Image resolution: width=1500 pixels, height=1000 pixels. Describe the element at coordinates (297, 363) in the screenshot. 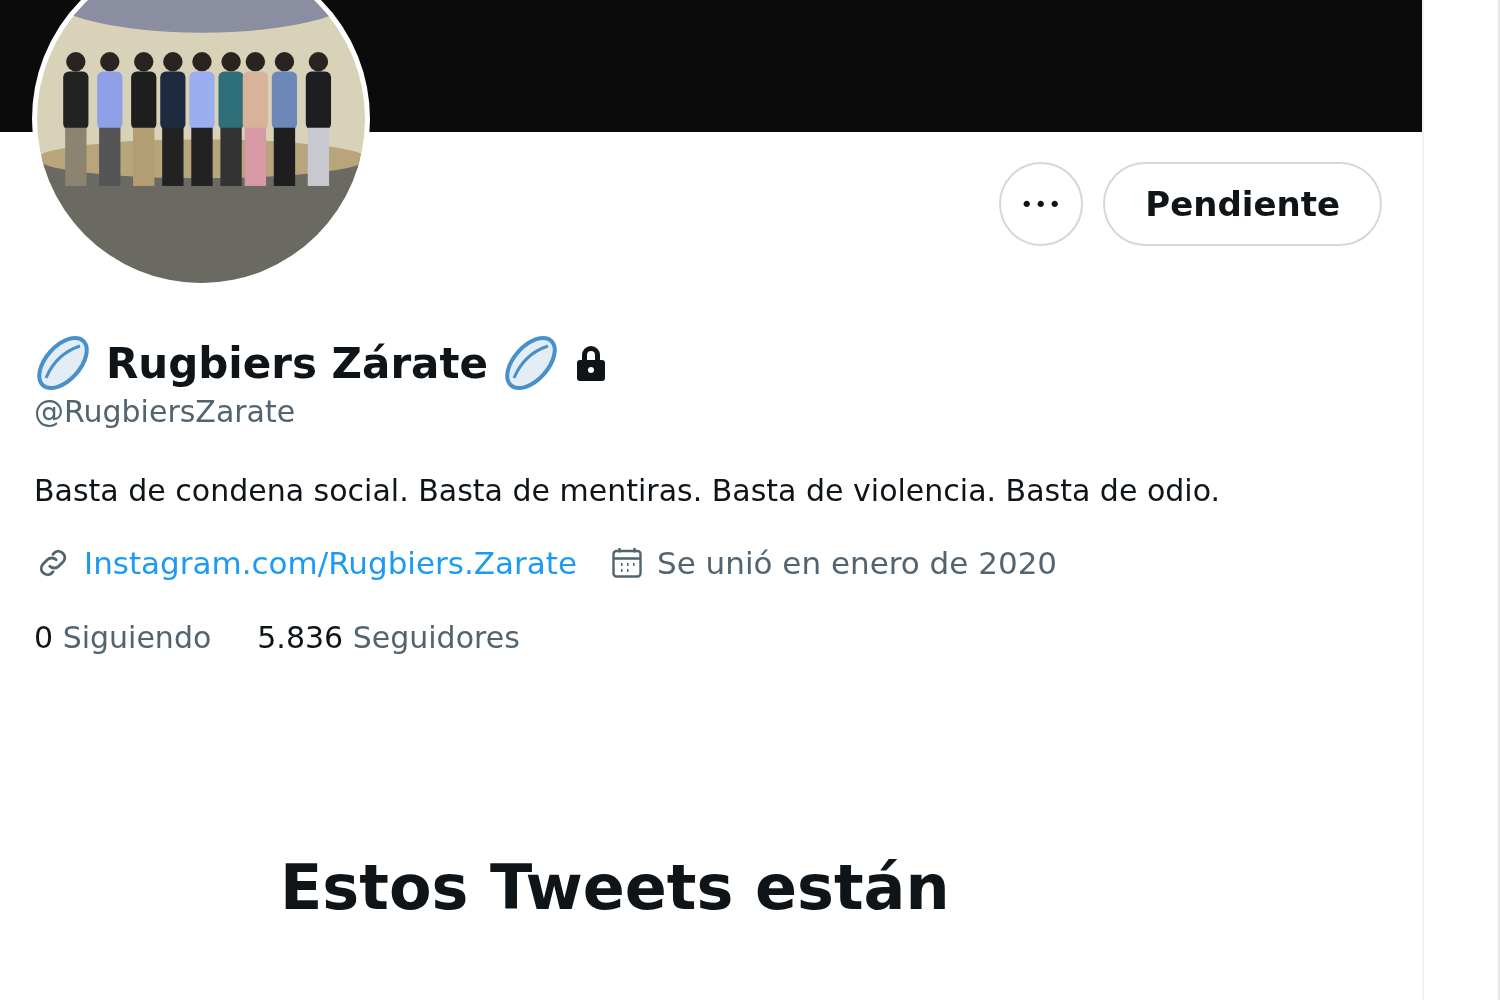

I see `profile-name: Rugbiers Zárate` at that location.